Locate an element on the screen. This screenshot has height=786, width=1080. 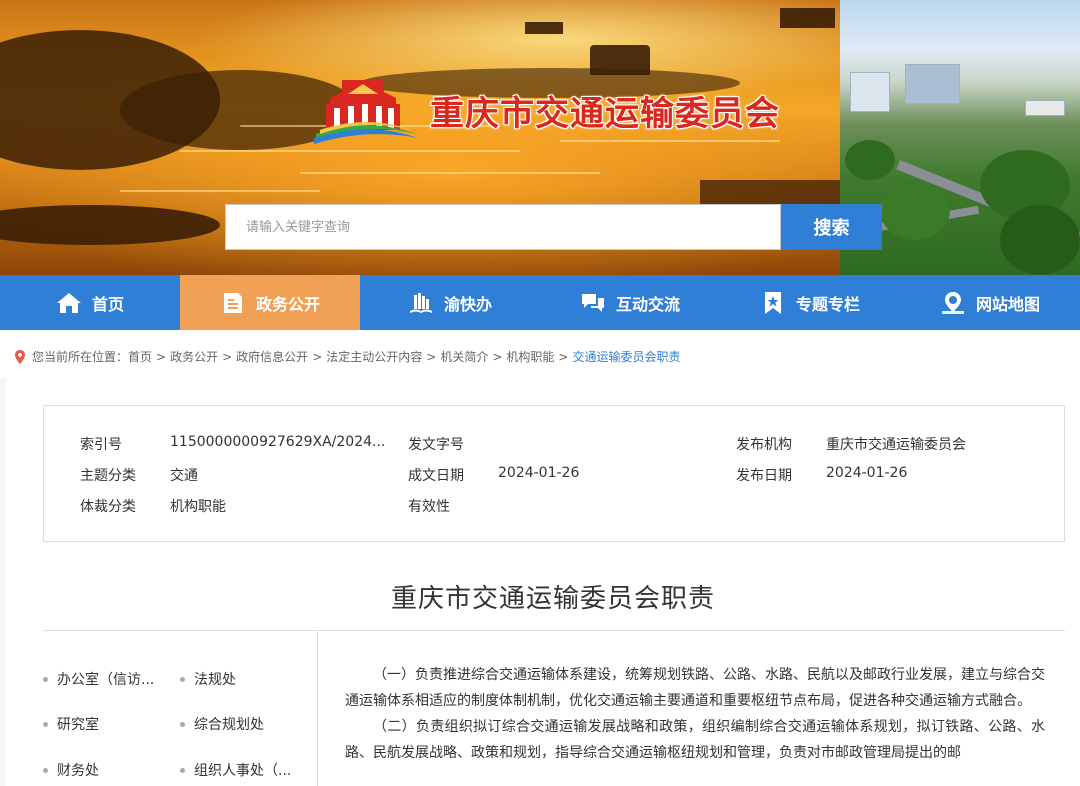
meta-topic-value: 交通 is located at coordinates (184, 476).